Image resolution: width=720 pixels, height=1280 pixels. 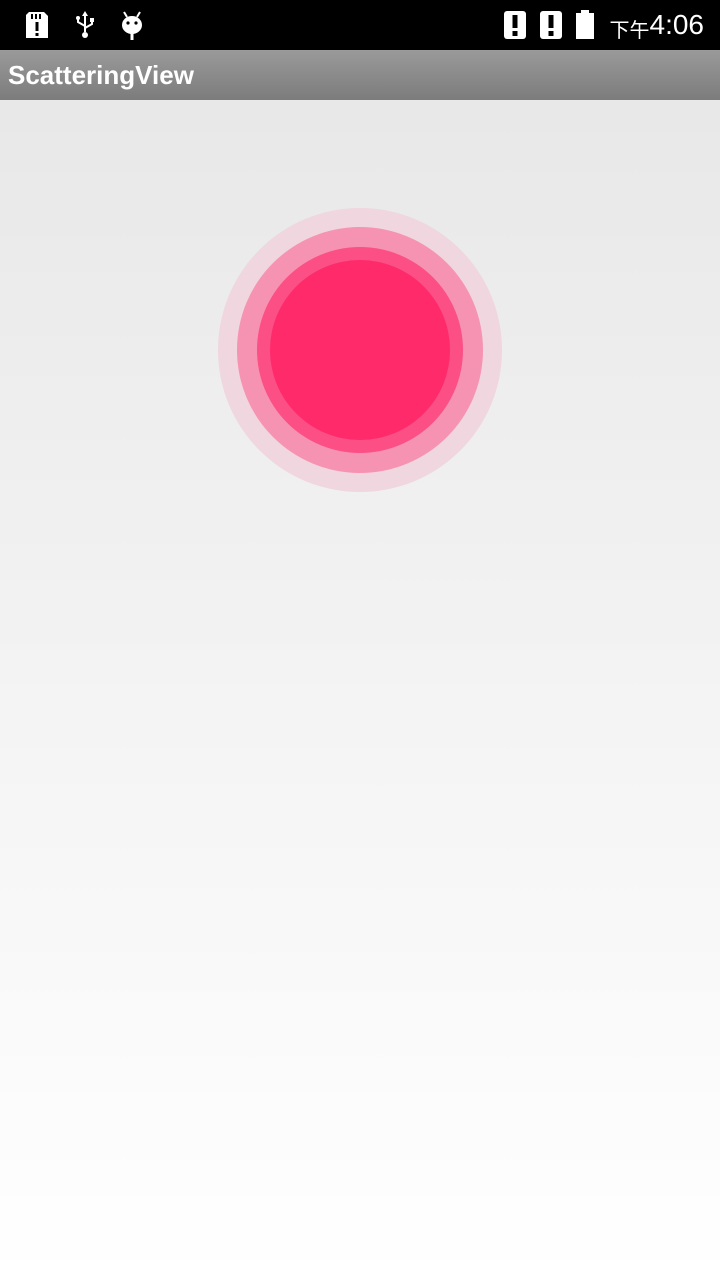 What do you see at coordinates (677, 24) in the screenshot?
I see `status-clock: 4:06` at bounding box center [677, 24].